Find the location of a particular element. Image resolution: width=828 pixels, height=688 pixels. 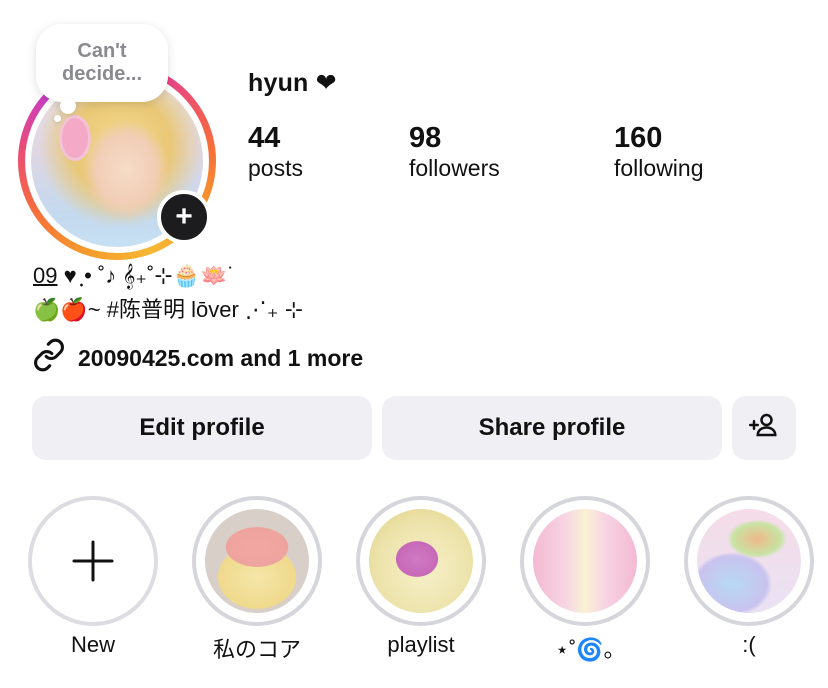

link-text: 20090425.com and 1 more is located at coordinates (221, 357).